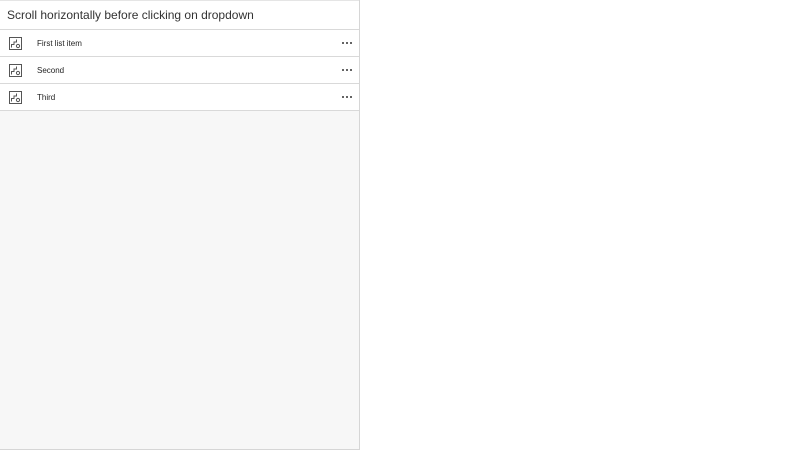 This screenshot has width=800, height=450. What do you see at coordinates (46, 97) in the screenshot?
I see `list-item-label: Third` at bounding box center [46, 97].